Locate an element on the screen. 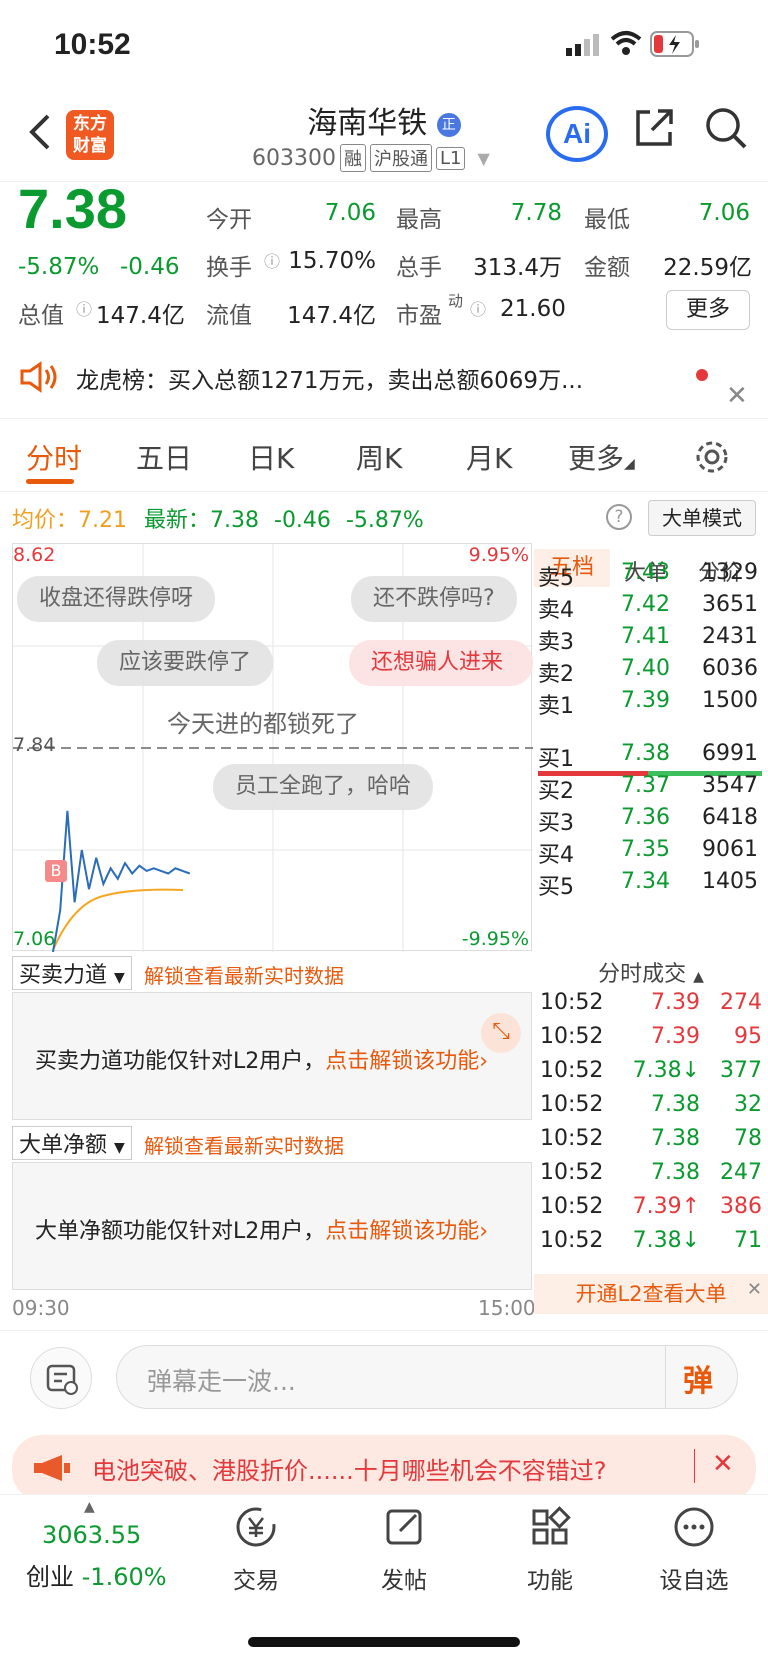 The width and height of the screenshot is (768, 1663). tab-daily: 日K is located at coordinates (271, 457).